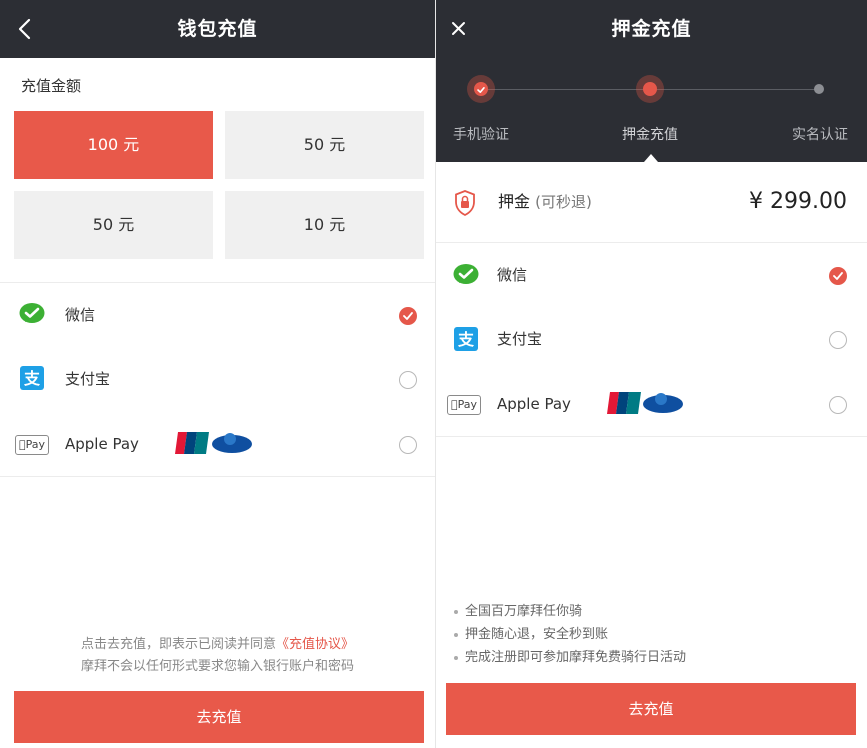 The image size is (867, 748). Describe the element at coordinates (650, 89) in the screenshot. I see `step-current-indicator` at that location.